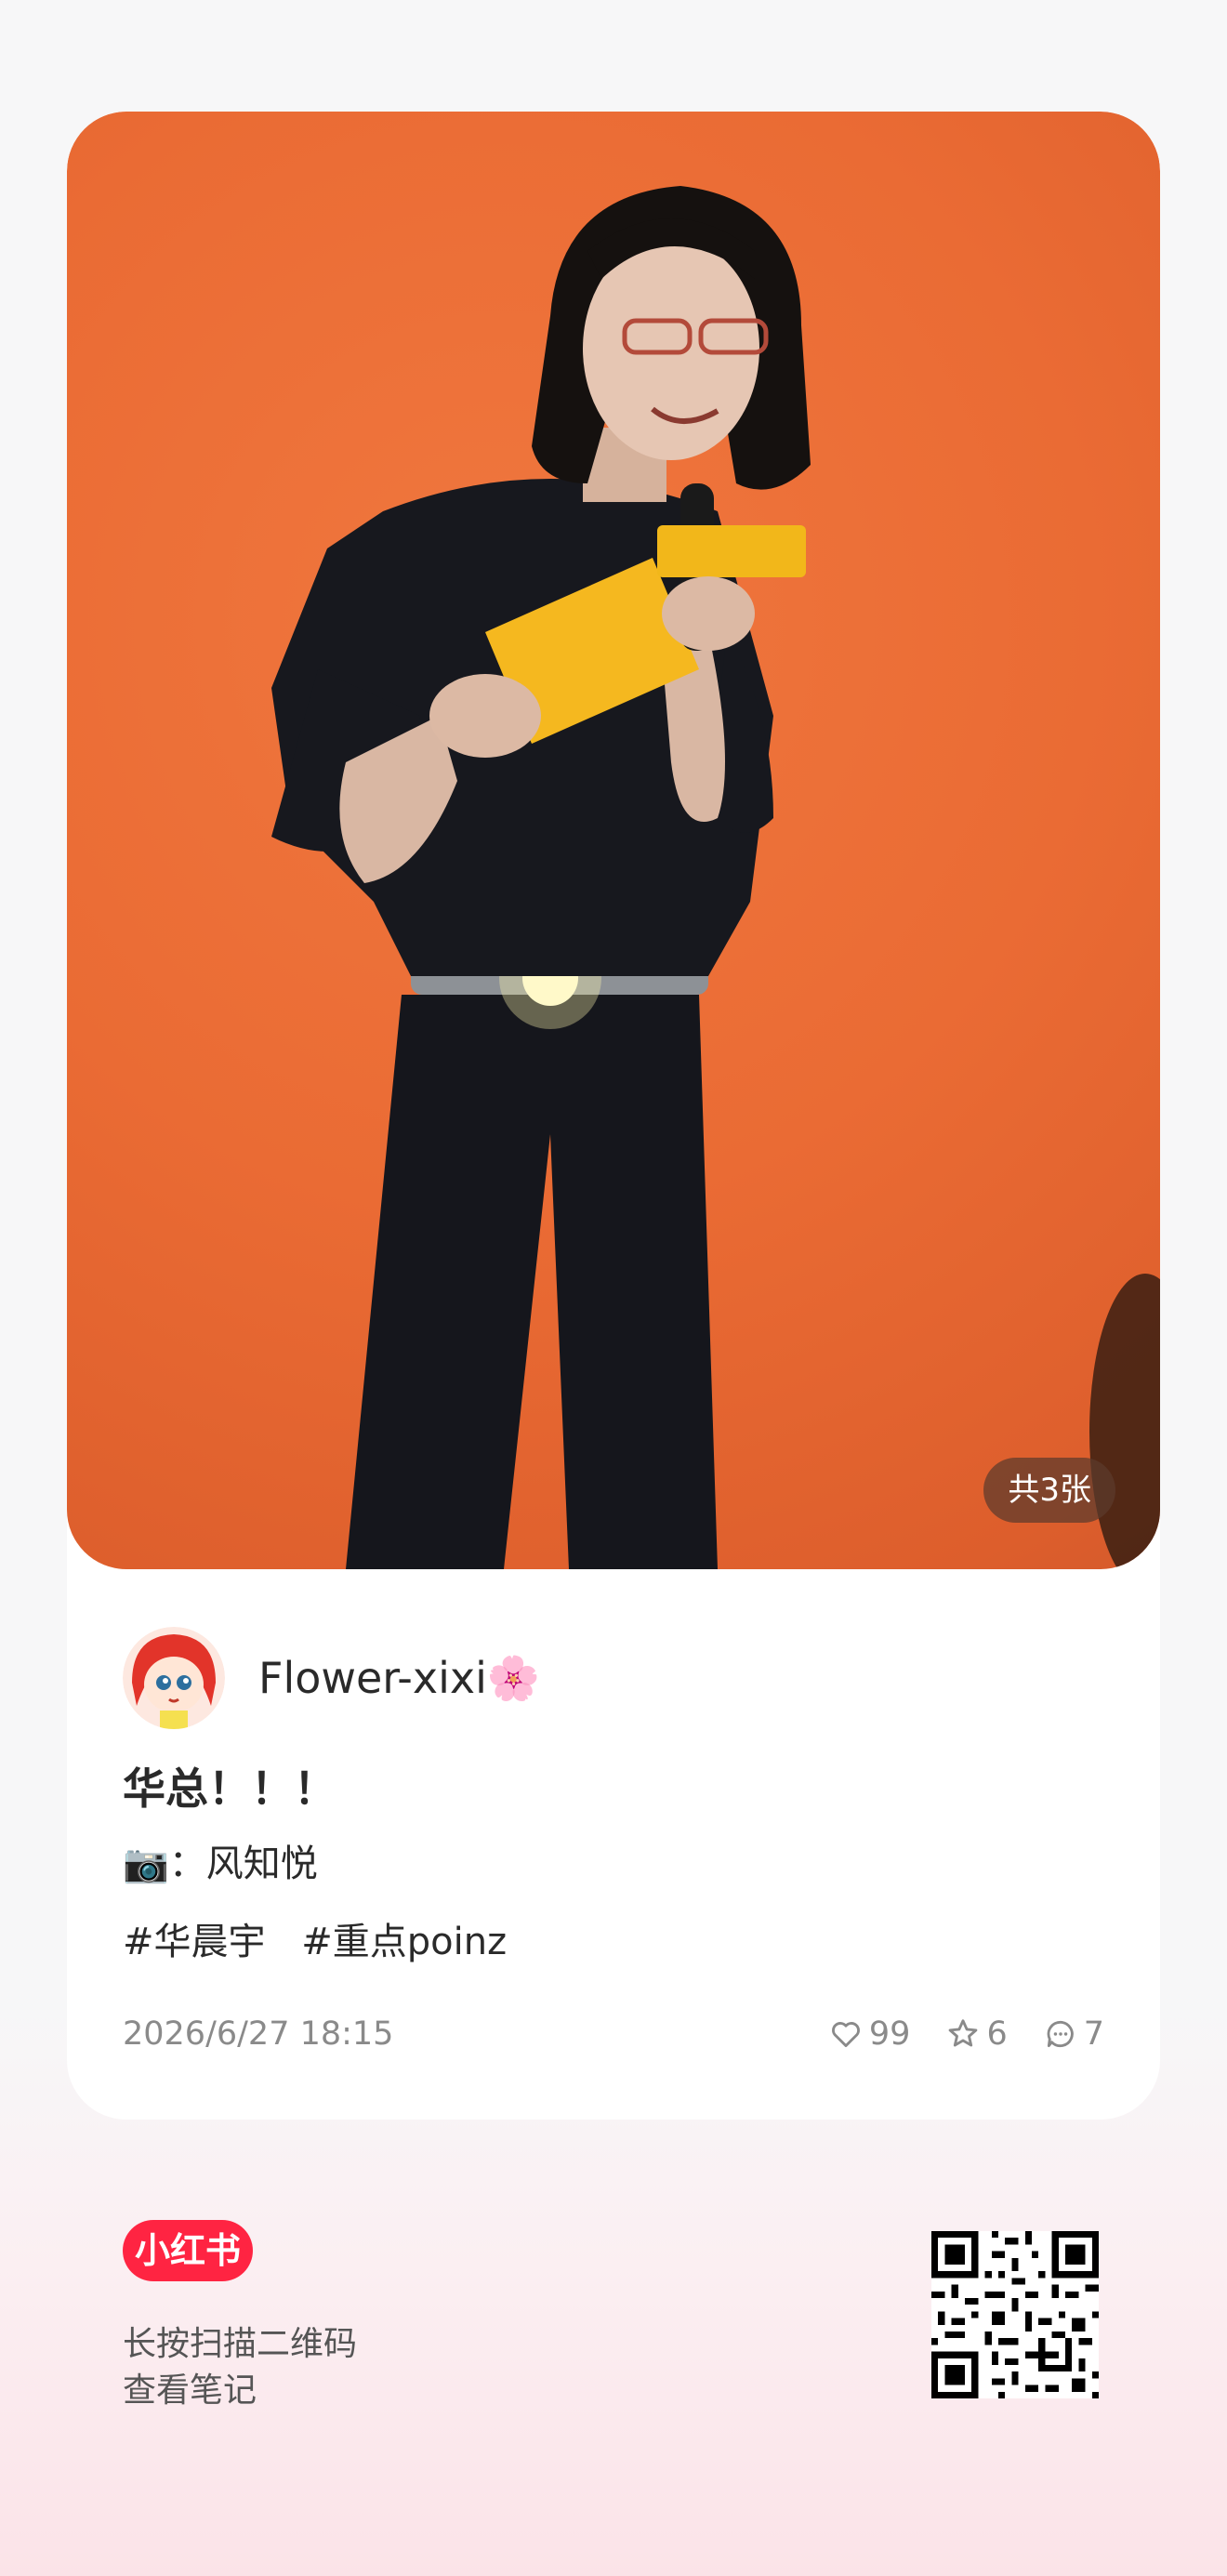 The height and width of the screenshot is (2576, 1227). Describe the element at coordinates (240, 2344) in the screenshot. I see `scan-hint-line1: 长按扫描二维码` at that location.